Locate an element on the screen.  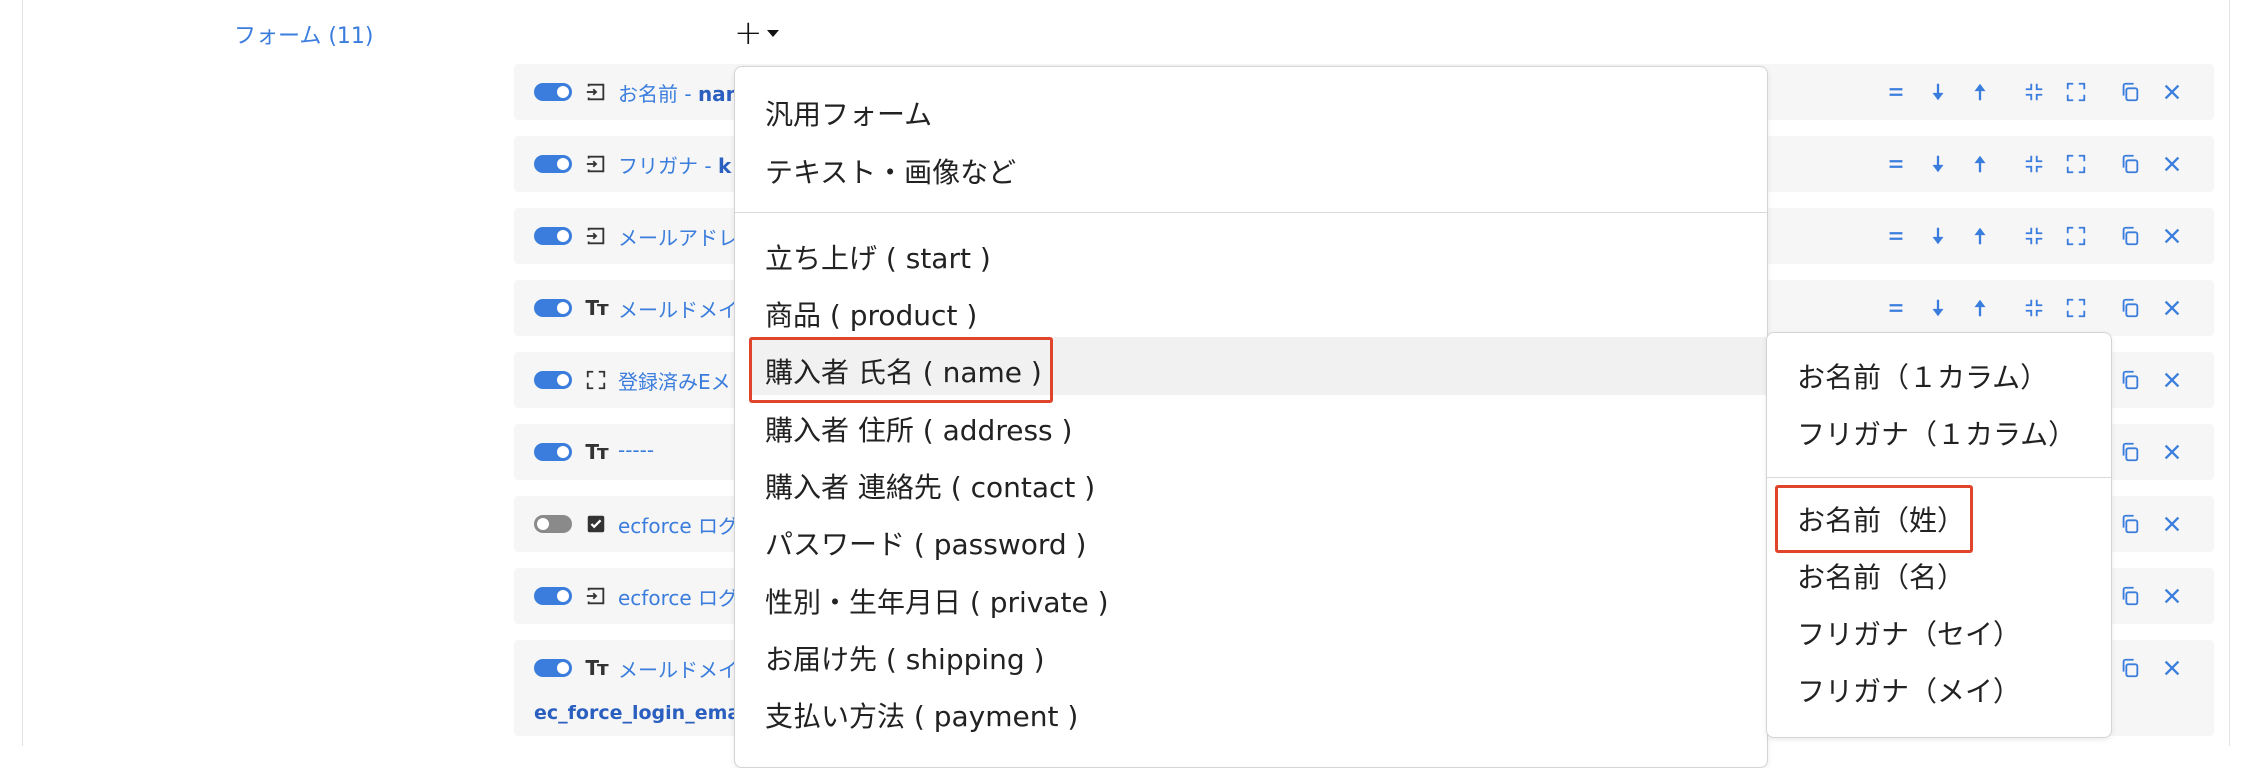
submenu-item-first-name: お名前（名） is located at coordinates (1881, 576).